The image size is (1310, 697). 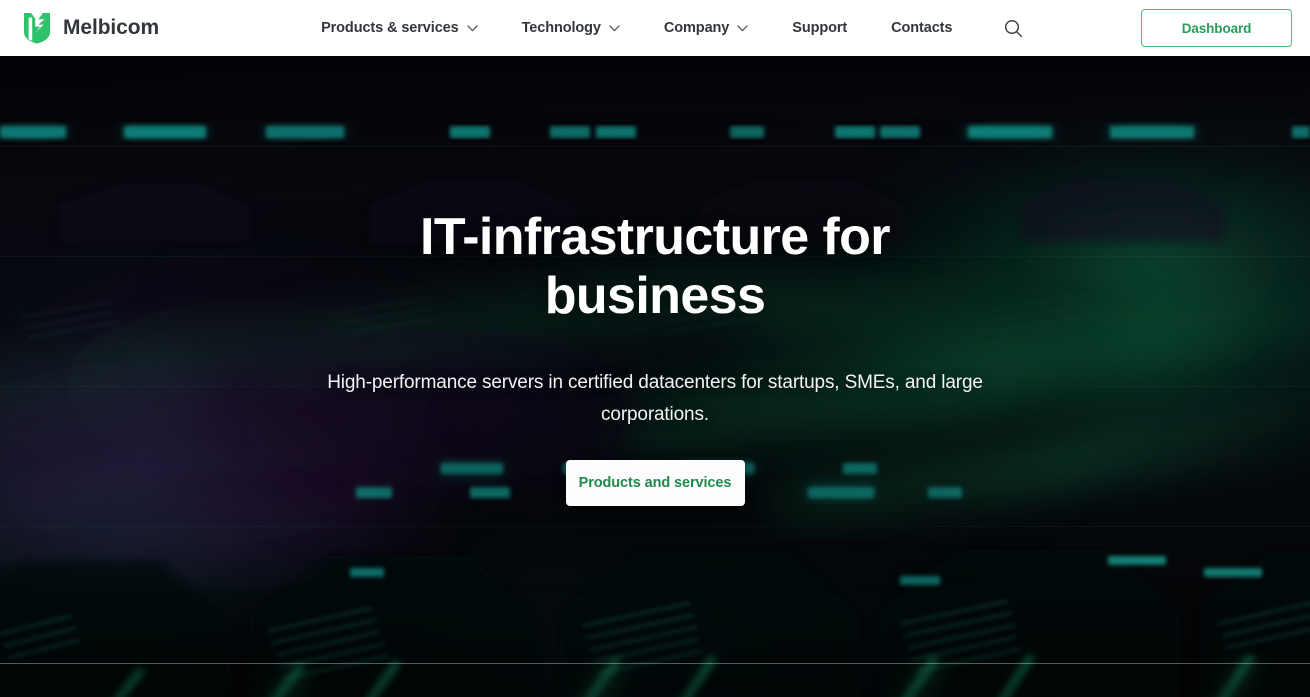 I want to click on search-button, so click(x=1013, y=28).